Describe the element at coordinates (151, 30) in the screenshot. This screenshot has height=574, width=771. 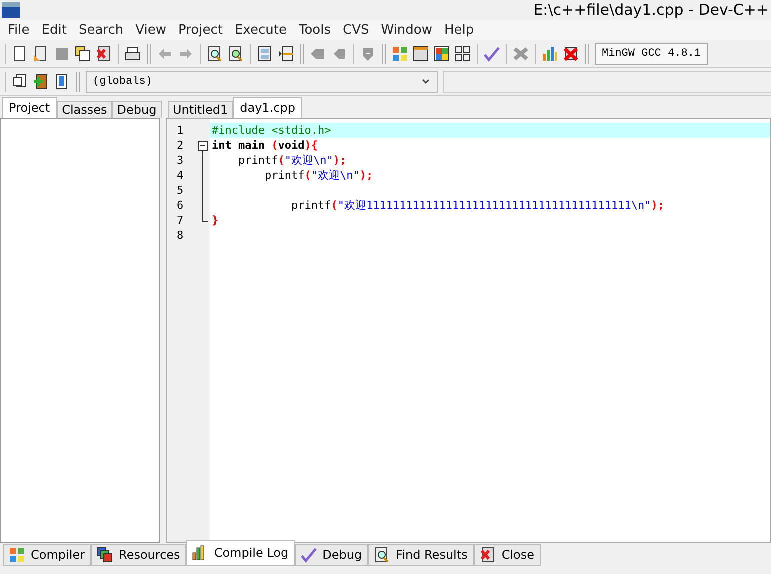
I see `menu-item: View` at that location.